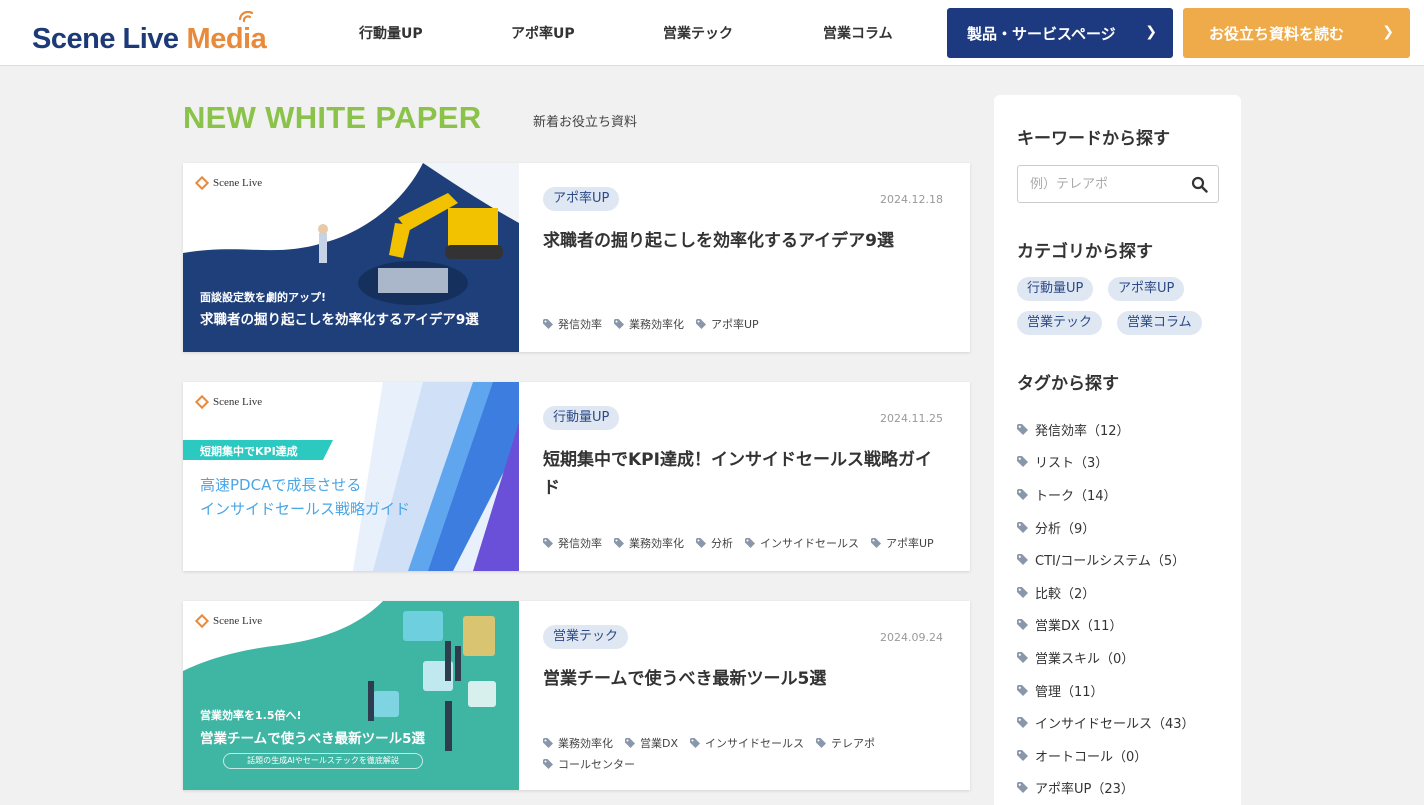  I want to click on category-badge: 営業テック, so click(586, 637).